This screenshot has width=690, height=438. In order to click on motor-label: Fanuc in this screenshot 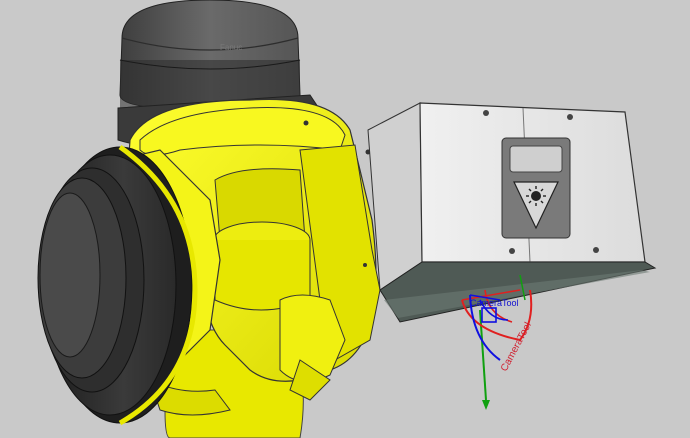, I will do `click(231, 47)`.